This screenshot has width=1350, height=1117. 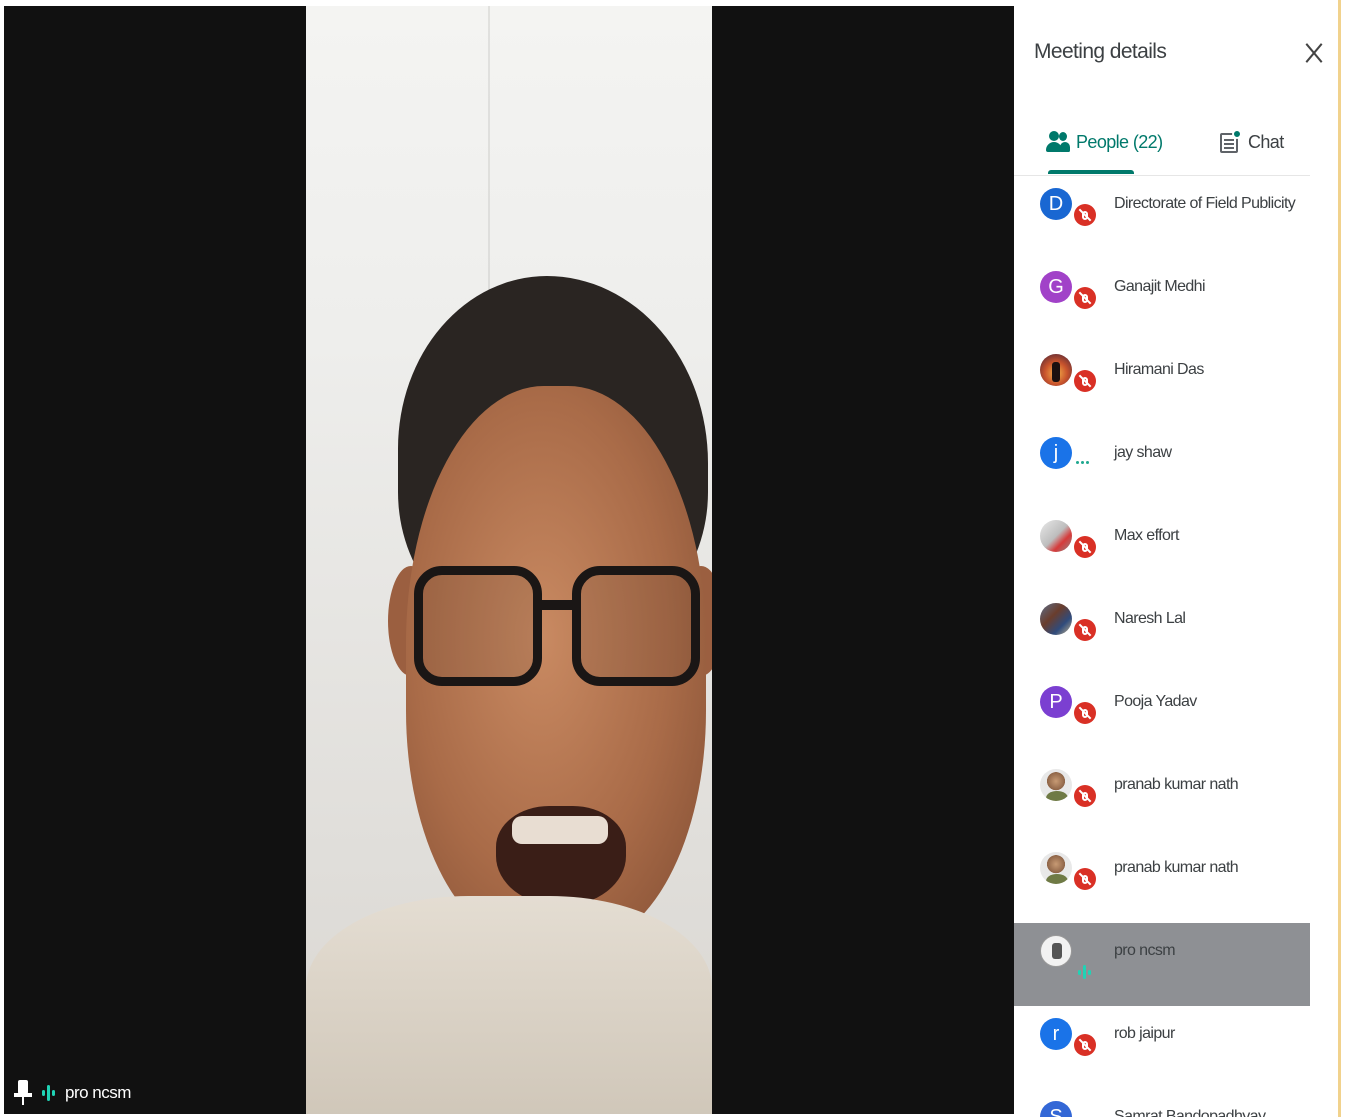 What do you see at coordinates (1119, 141) in the screenshot?
I see `tab-people-label: People (22)` at bounding box center [1119, 141].